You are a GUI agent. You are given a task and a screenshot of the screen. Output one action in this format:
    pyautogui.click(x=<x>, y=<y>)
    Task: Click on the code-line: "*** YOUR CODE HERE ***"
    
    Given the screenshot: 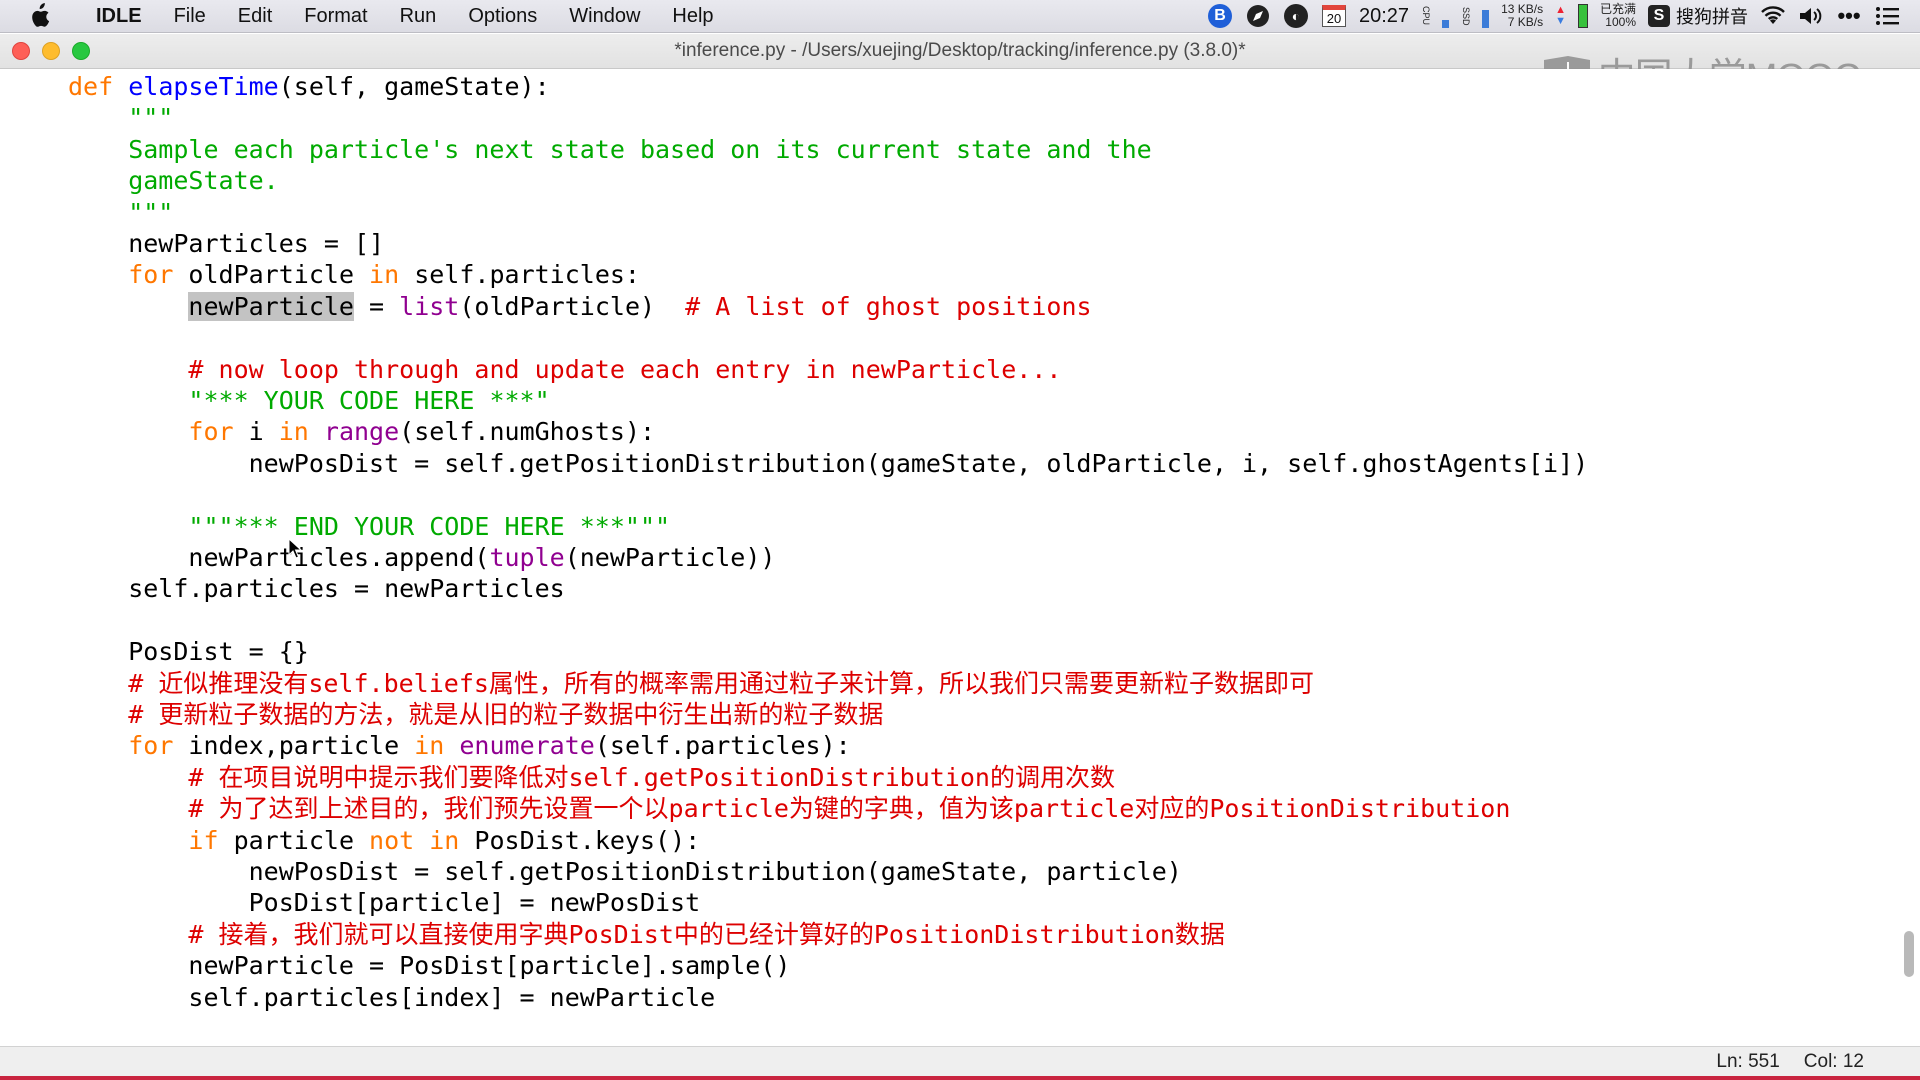 What is the action you would take?
    pyautogui.click(x=309, y=400)
    